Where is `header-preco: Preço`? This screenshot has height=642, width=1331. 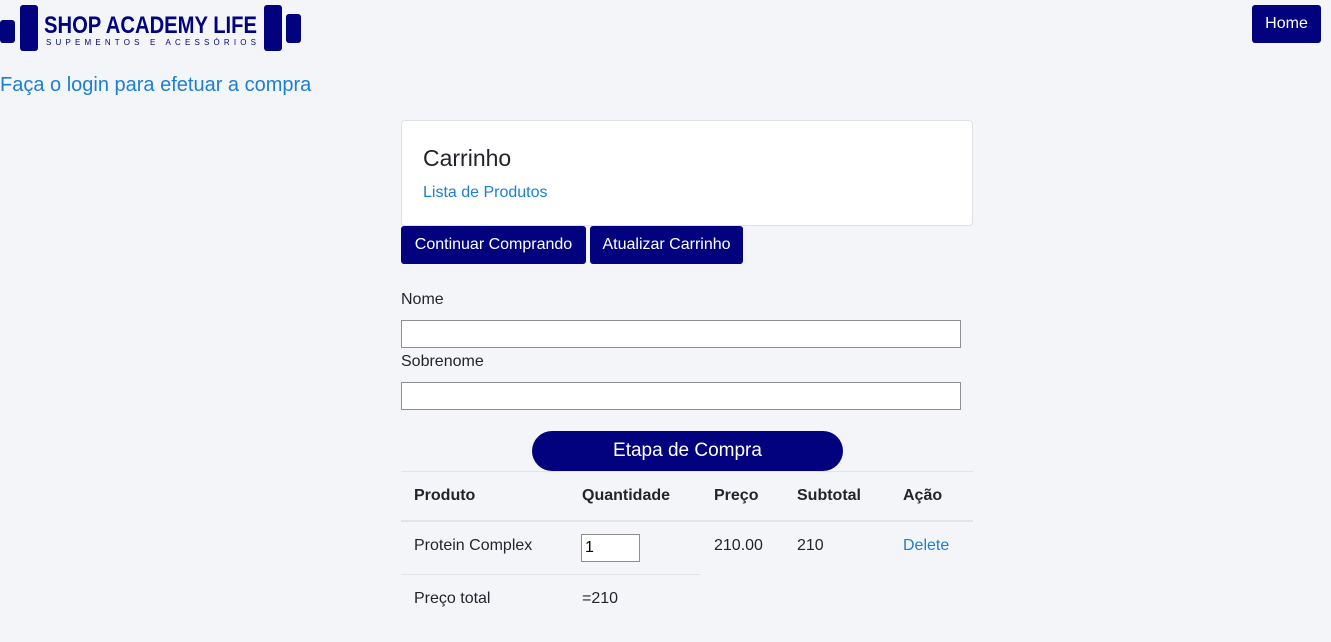 header-preco: Preço is located at coordinates (736, 495).